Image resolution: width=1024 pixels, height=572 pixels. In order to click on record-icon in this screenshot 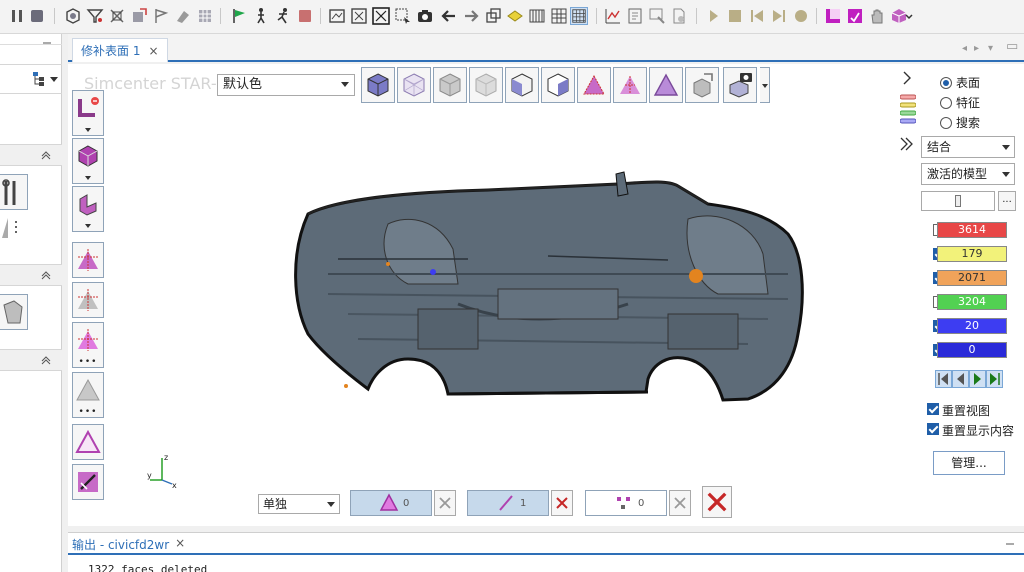, I will do `click(305, 16)`.